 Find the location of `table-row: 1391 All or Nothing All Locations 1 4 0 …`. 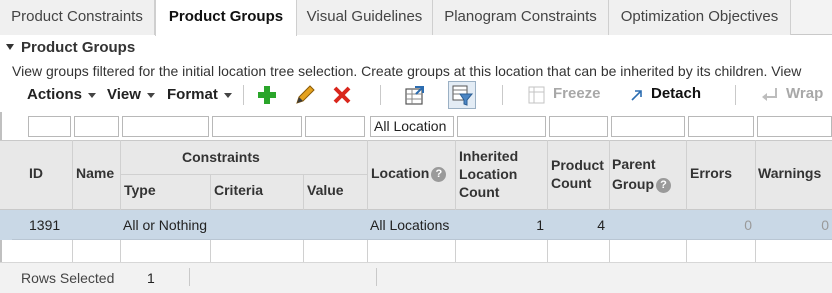

table-row: 1391 All or Nothing All Locations 1 4 0 … is located at coordinates (422, 225).